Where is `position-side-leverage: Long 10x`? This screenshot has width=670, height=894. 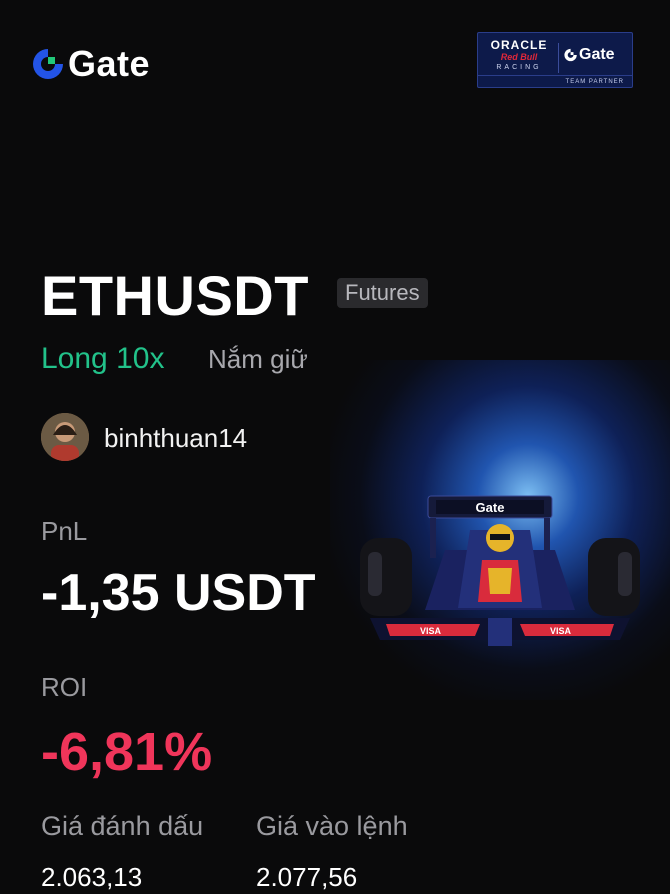 position-side-leverage: Long 10x is located at coordinates (103, 358).